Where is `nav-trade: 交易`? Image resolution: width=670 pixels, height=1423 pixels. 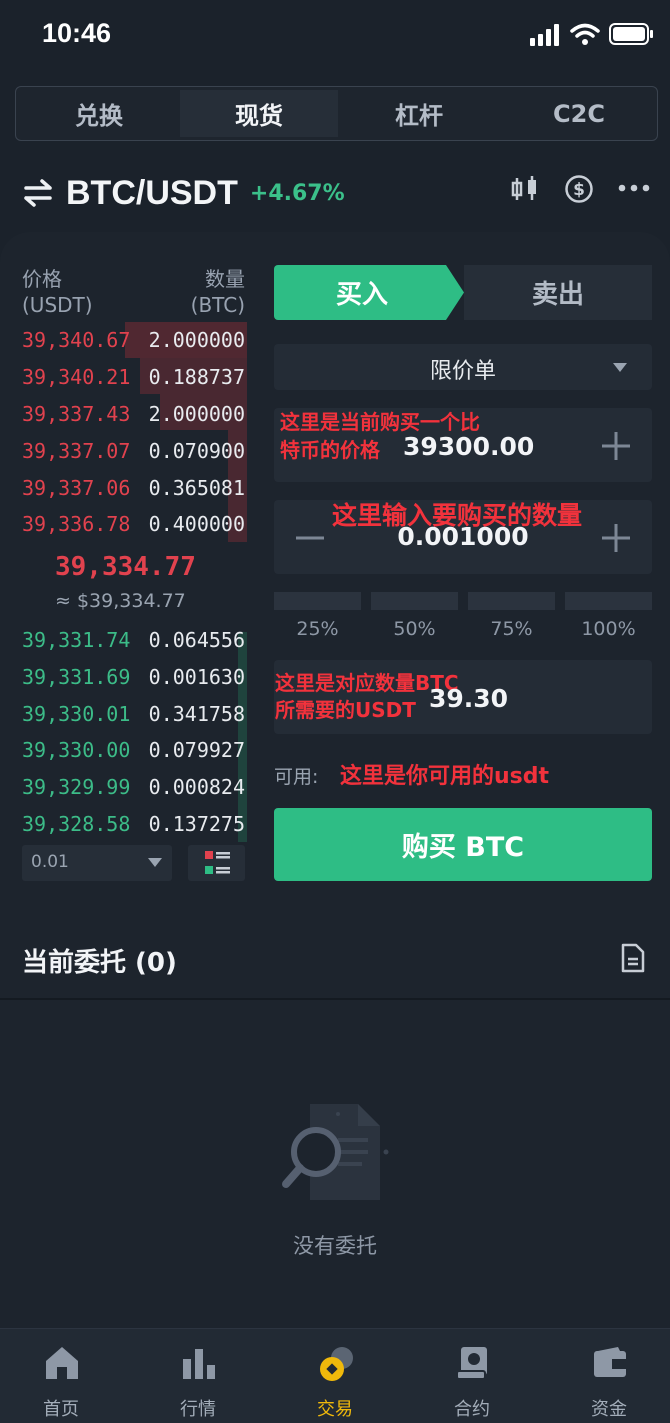 nav-trade: 交易 is located at coordinates (335, 1376).